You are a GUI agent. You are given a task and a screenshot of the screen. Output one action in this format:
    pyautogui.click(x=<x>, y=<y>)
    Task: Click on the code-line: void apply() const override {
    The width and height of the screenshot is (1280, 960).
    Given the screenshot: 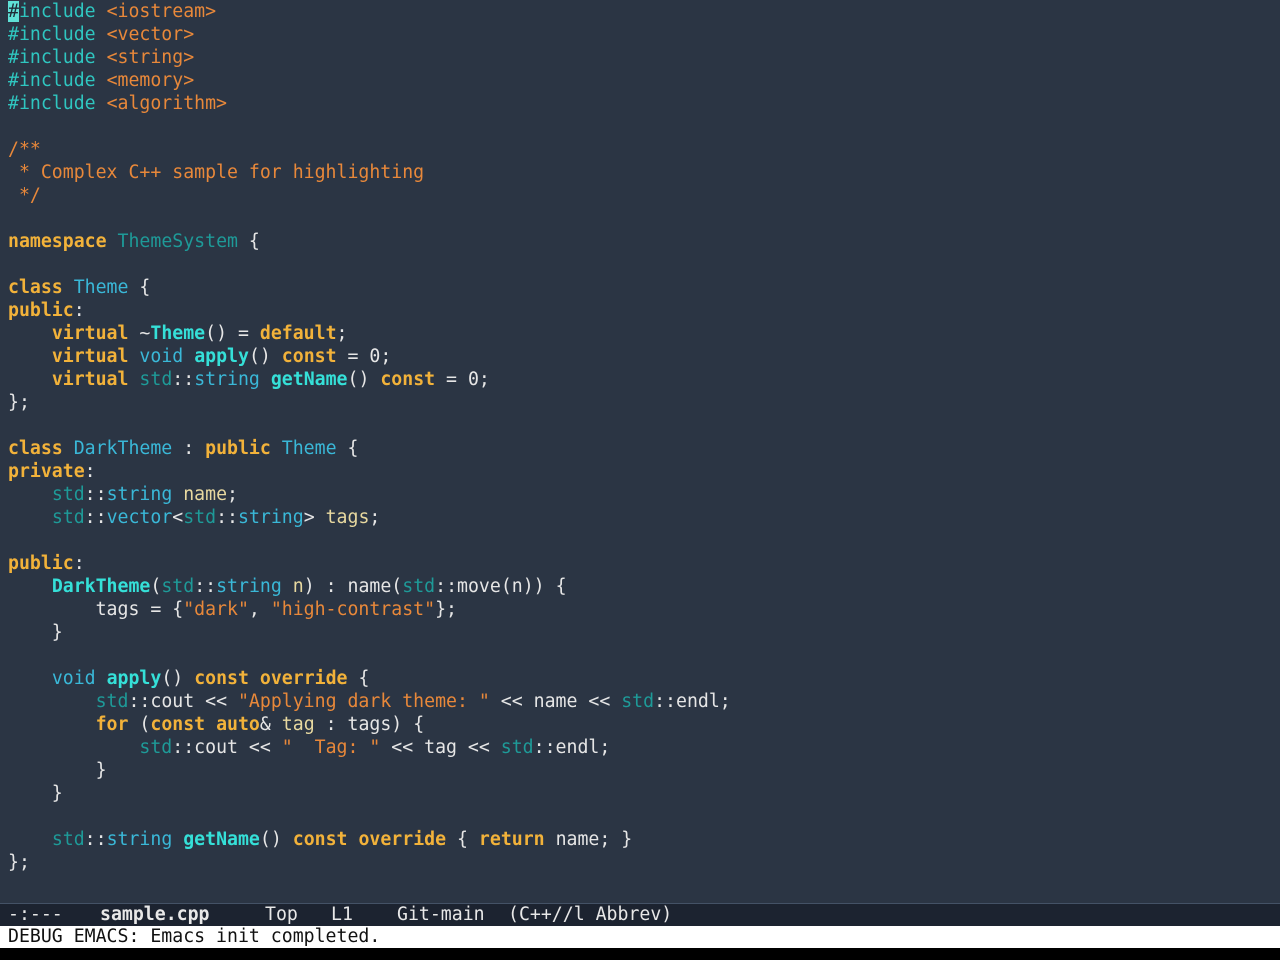 What is the action you would take?
    pyautogui.click(x=369, y=678)
    